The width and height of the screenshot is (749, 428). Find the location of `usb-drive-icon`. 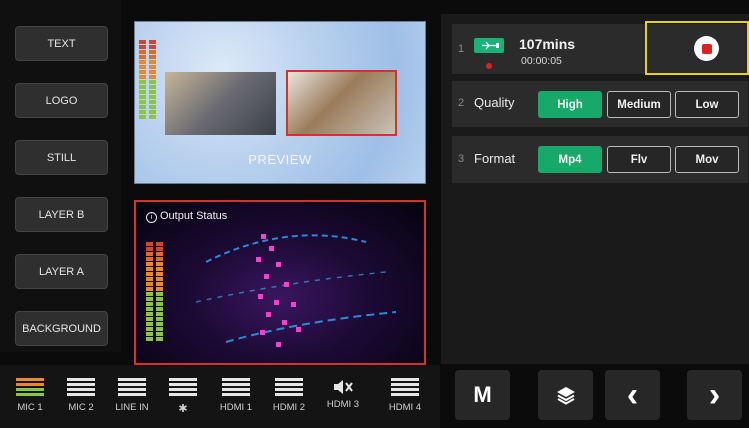

usb-drive-icon is located at coordinates (489, 45).